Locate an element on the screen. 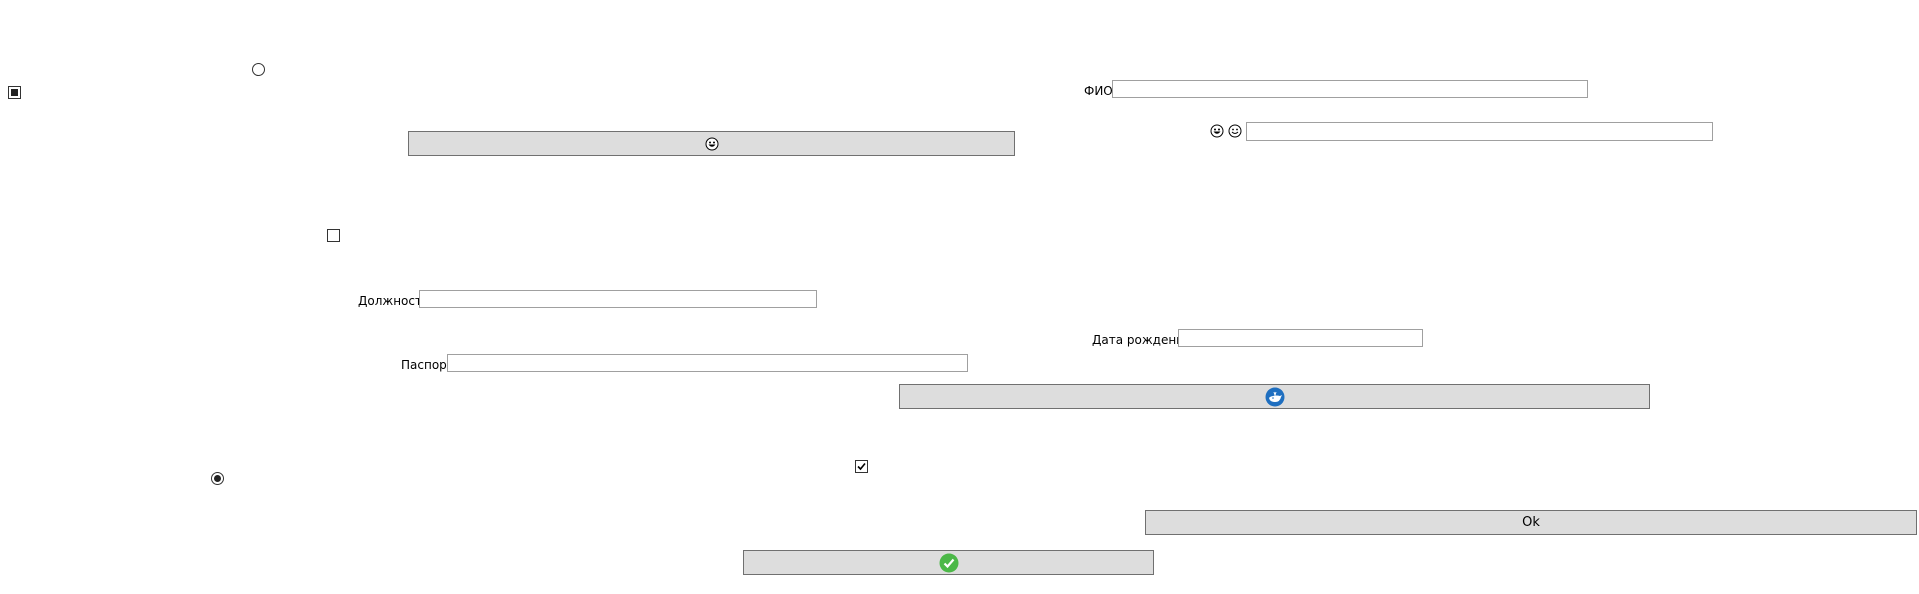 This screenshot has height=594, width=1919. fio-input is located at coordinates (1350, 89).